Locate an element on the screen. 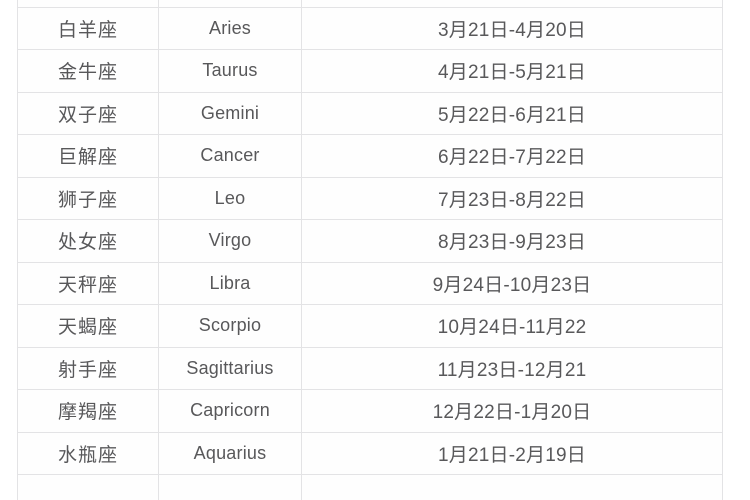  table-cell-en: Libra is located at coordinates (230, 283).